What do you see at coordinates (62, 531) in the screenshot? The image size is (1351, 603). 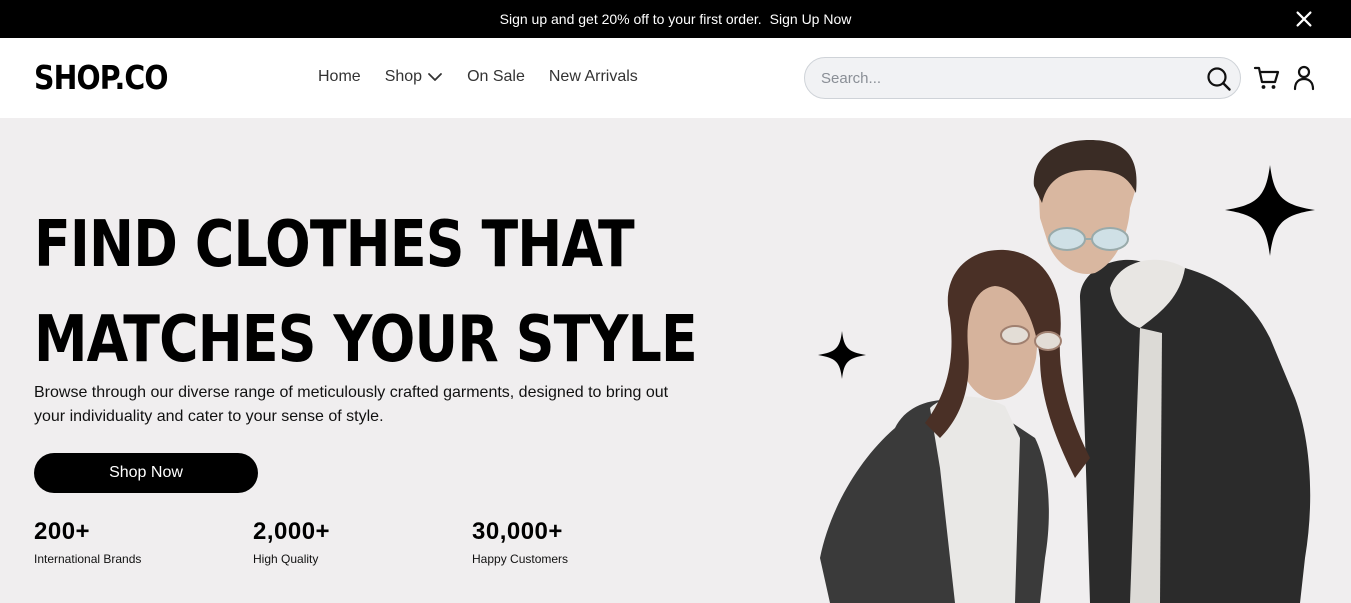 I see `stat-value: 200+` at bounding box center [62, 531].